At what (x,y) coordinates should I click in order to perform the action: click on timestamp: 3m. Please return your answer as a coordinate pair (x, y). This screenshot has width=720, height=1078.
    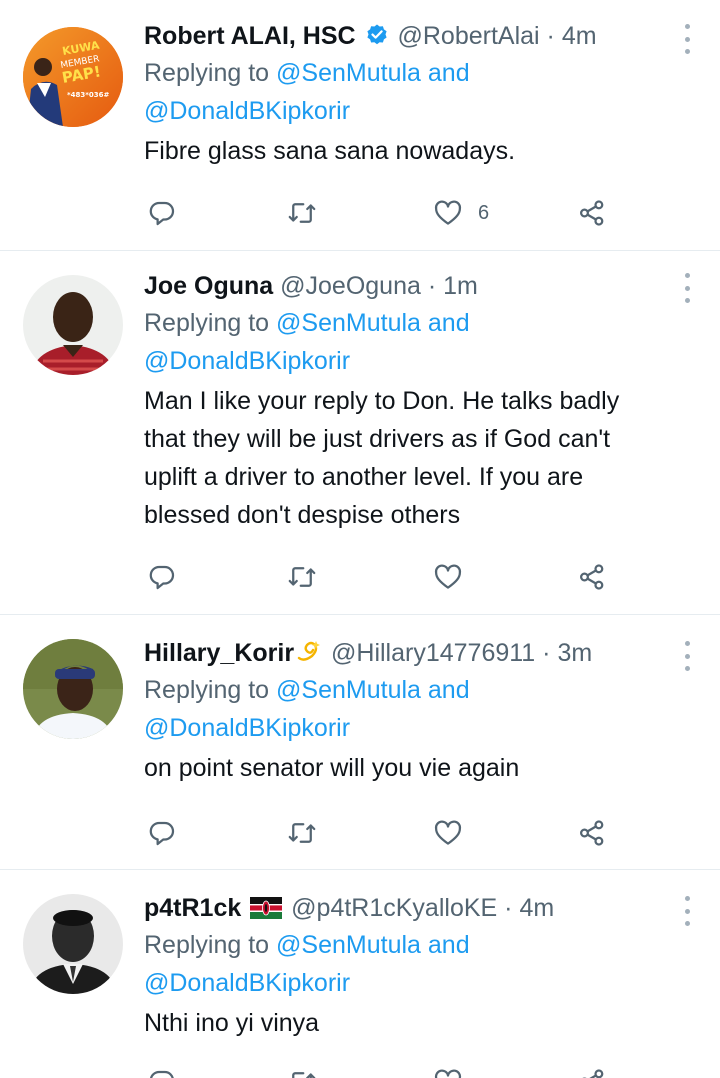
    Looking at the image, I should click on (574, 653).